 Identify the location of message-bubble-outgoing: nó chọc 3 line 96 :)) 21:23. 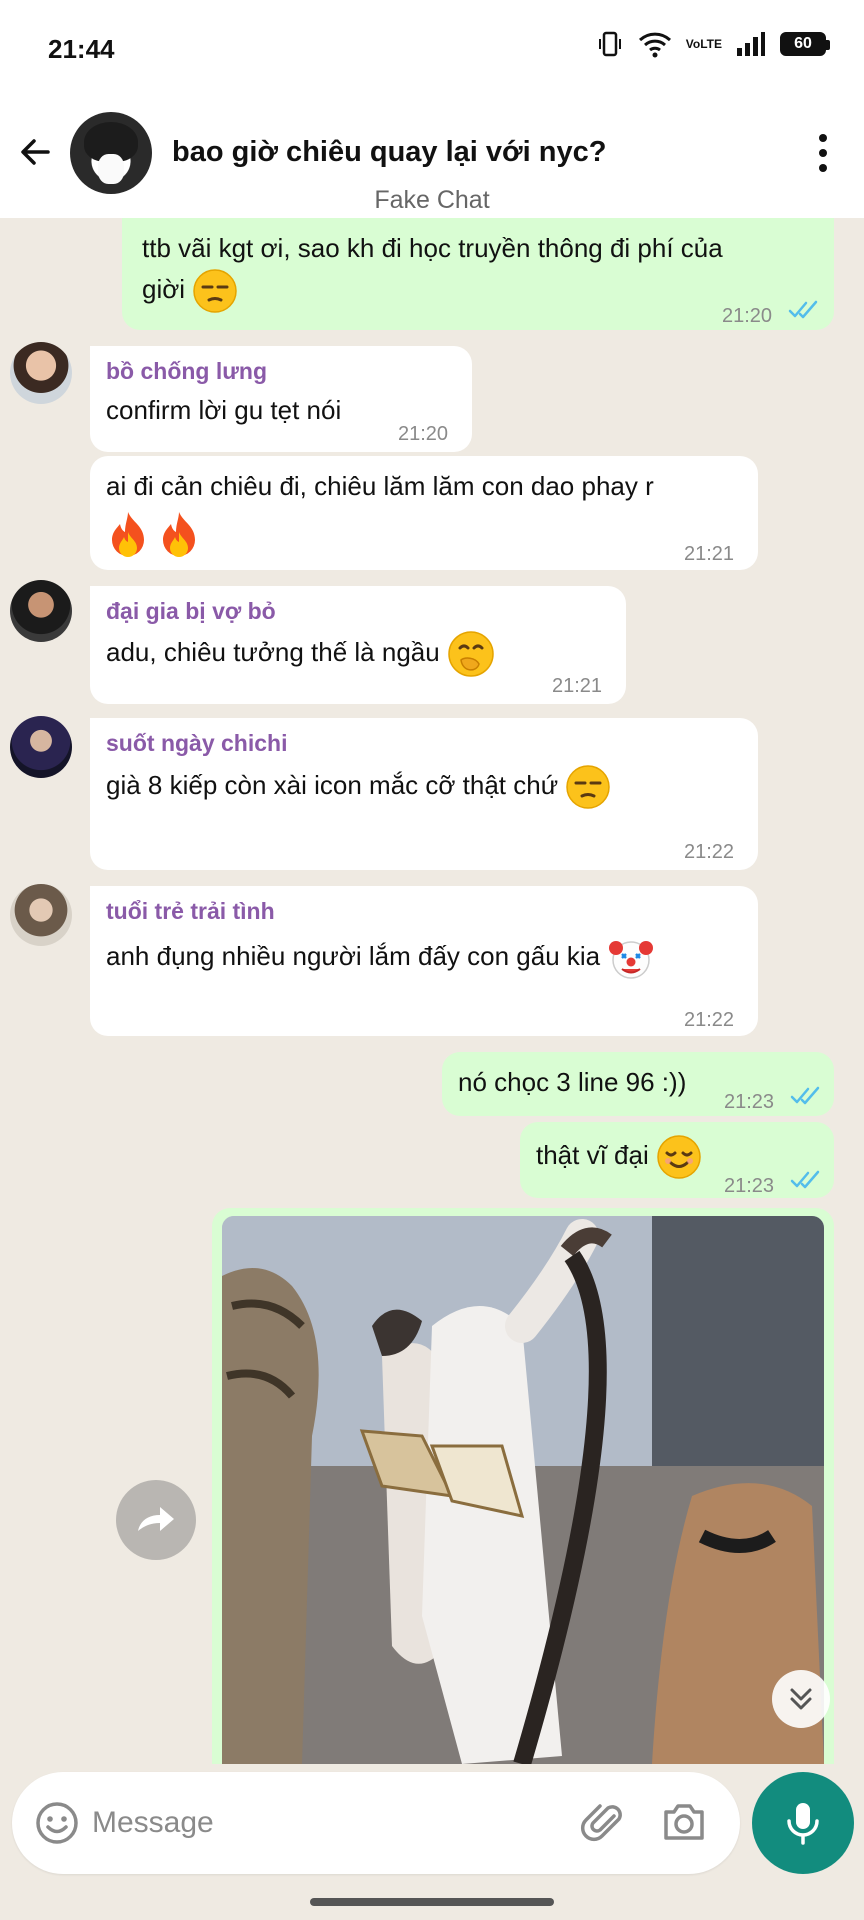
(638, 1084).